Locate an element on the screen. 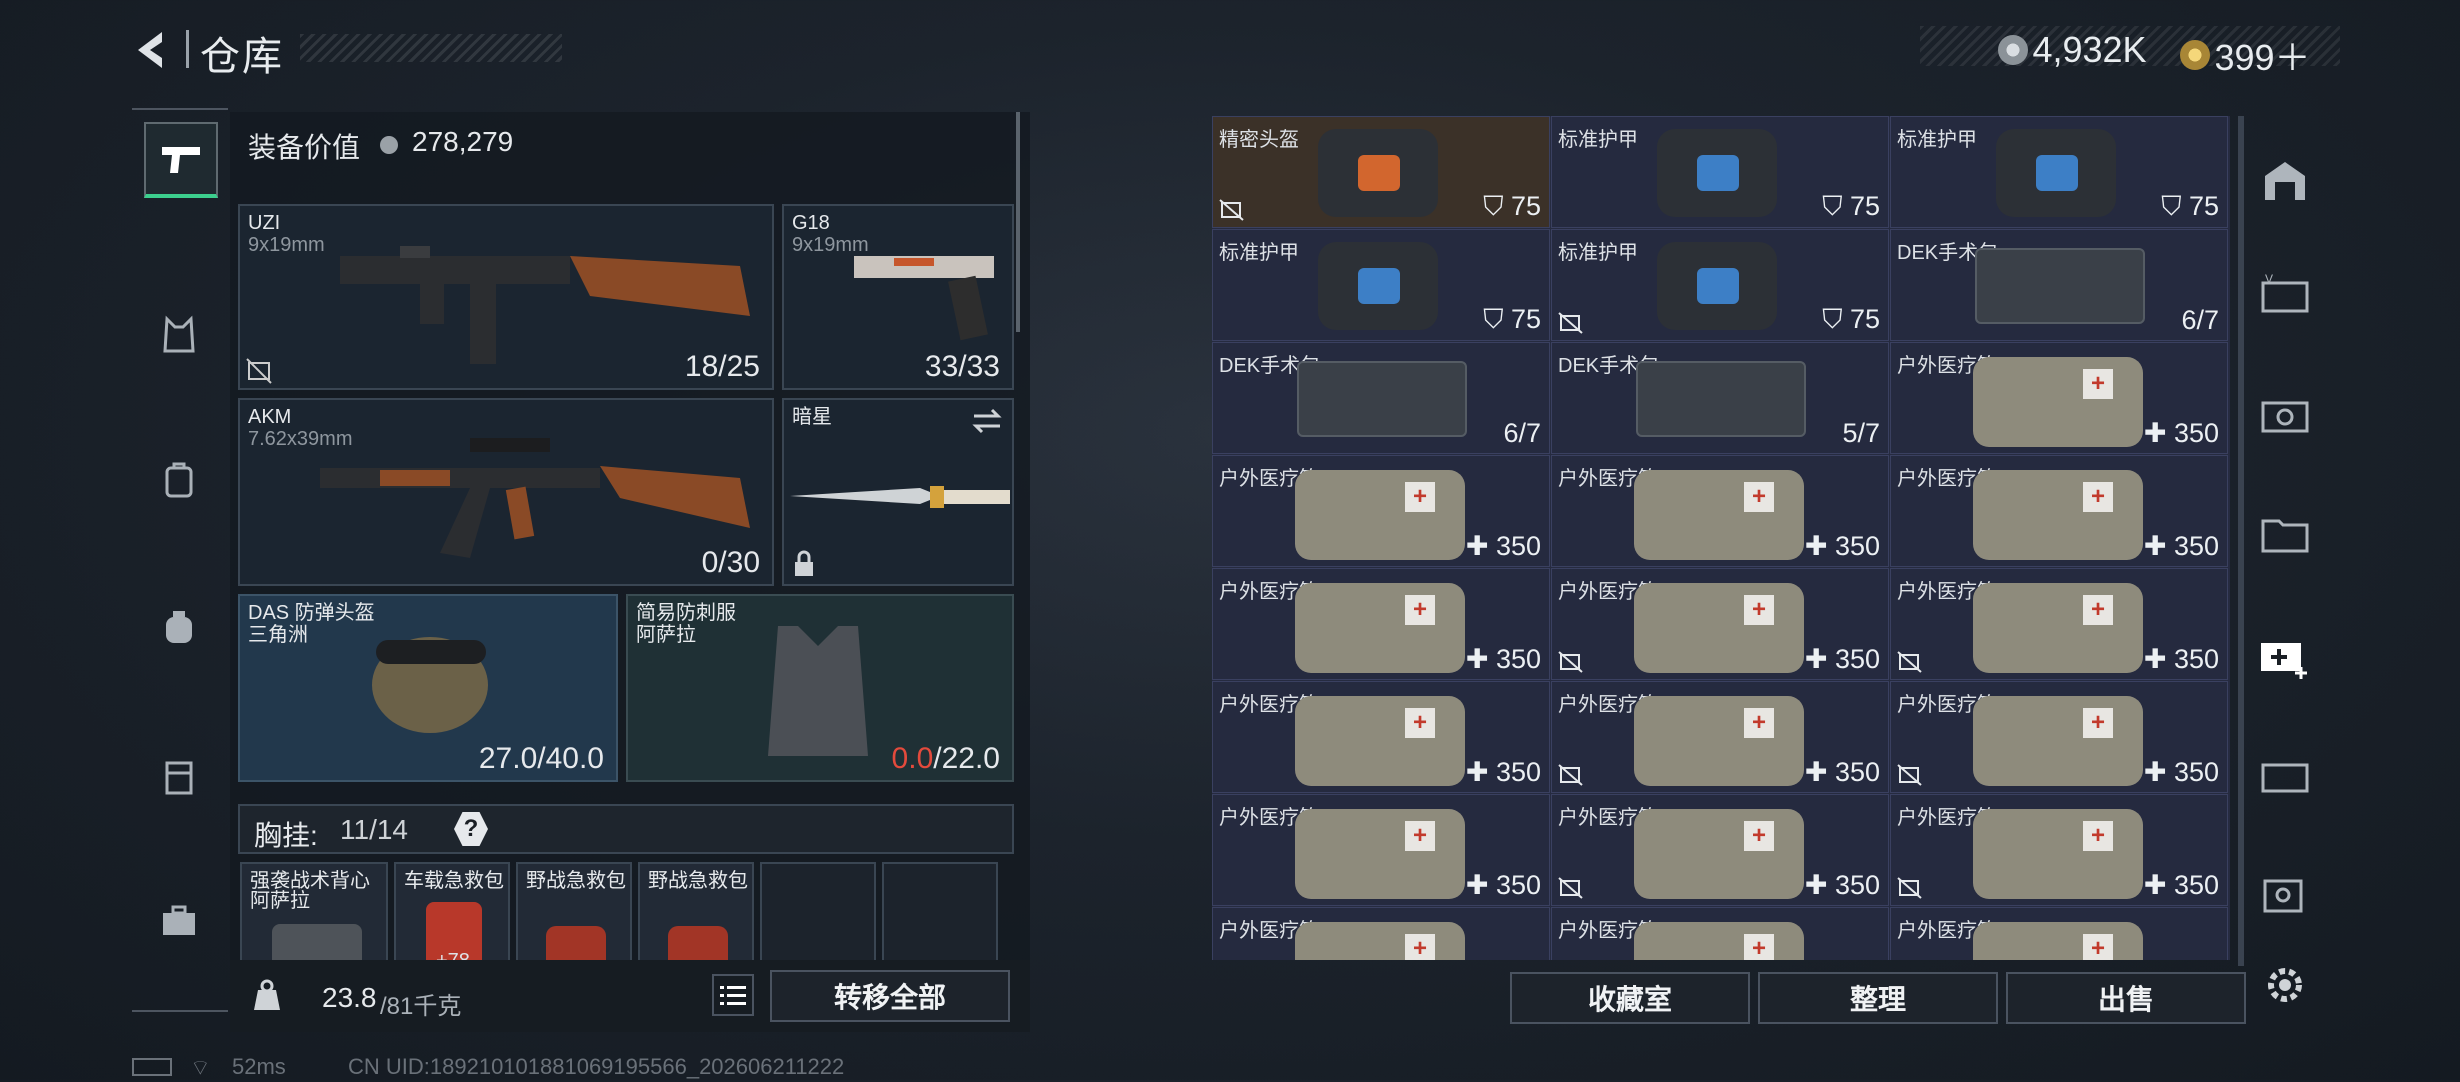 This screenshot has height=1082, width=2460. rig-item-vest: 强袭战术背心 阿萨拉 is located at coordinates (314, 917).